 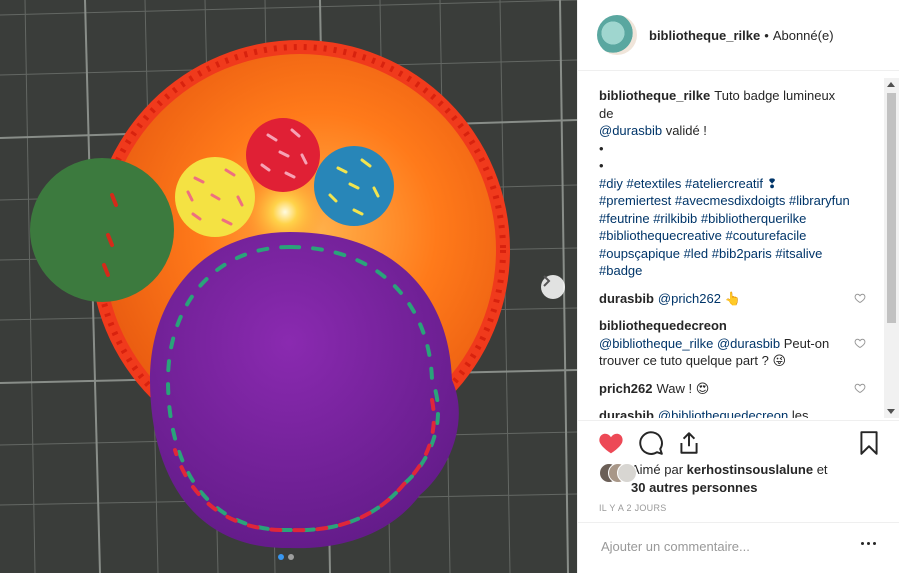 I want to click on scrollbar-thumb, so click(x=891, y=208).